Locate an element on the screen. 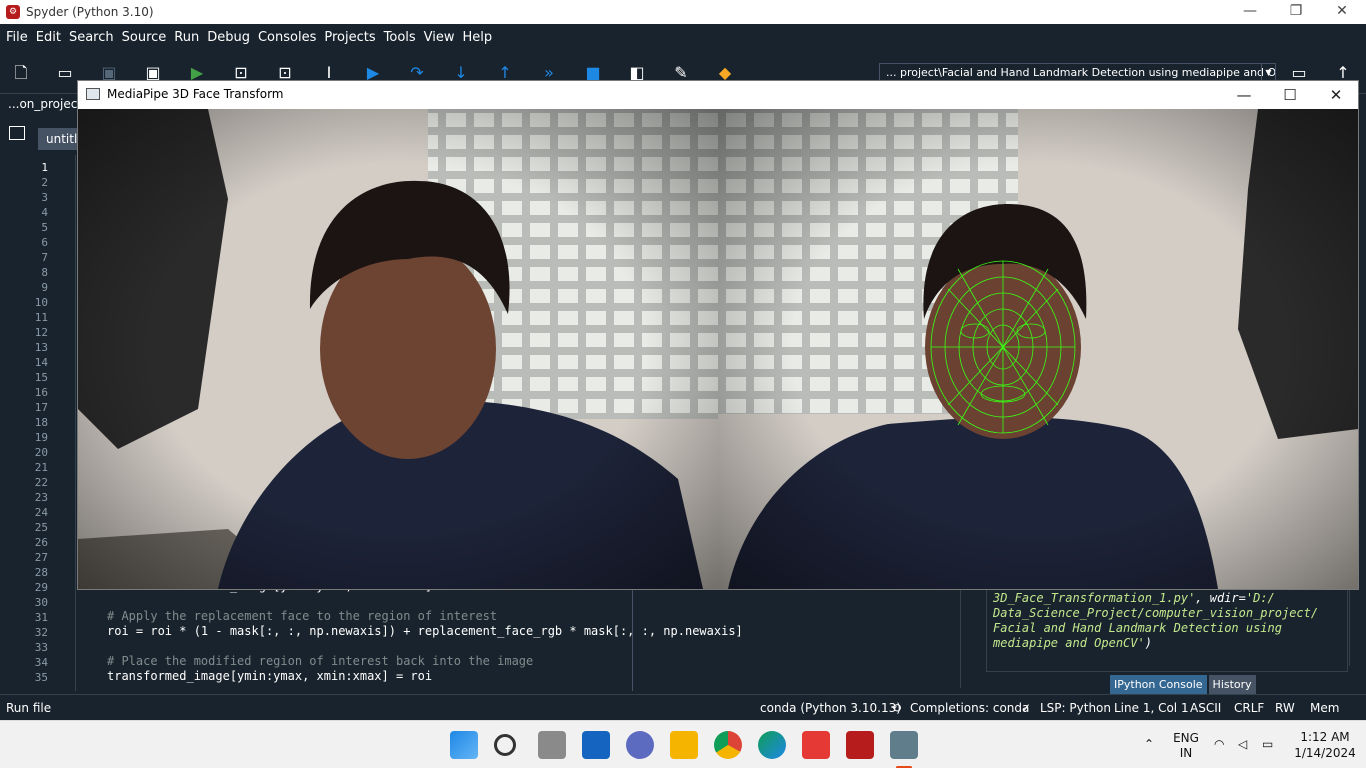 This screenshot has height=768, width=1366. spyder-icon is located at coordinates (860, 745).